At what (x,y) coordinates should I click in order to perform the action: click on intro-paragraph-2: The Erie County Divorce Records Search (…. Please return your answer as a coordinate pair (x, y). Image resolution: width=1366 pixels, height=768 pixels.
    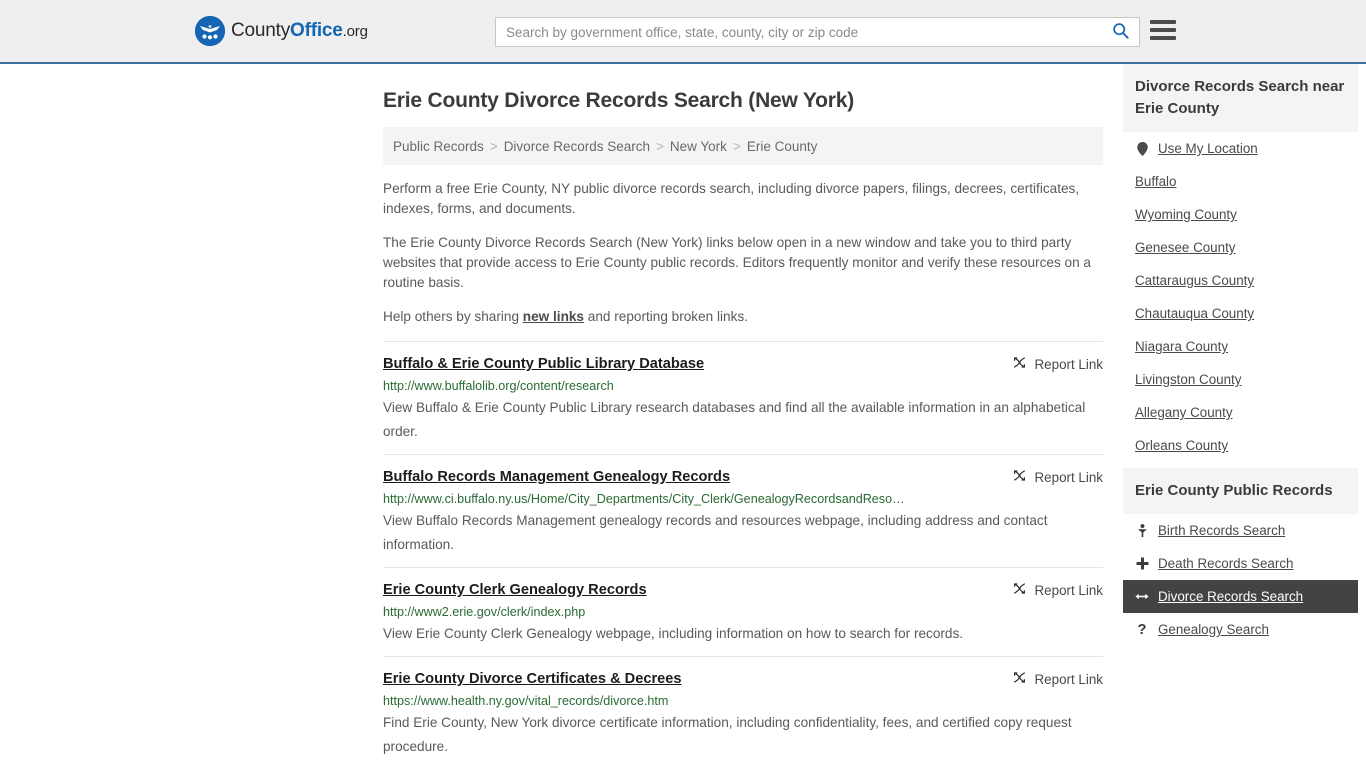
    Looking at the image, I should click on (737, 262).